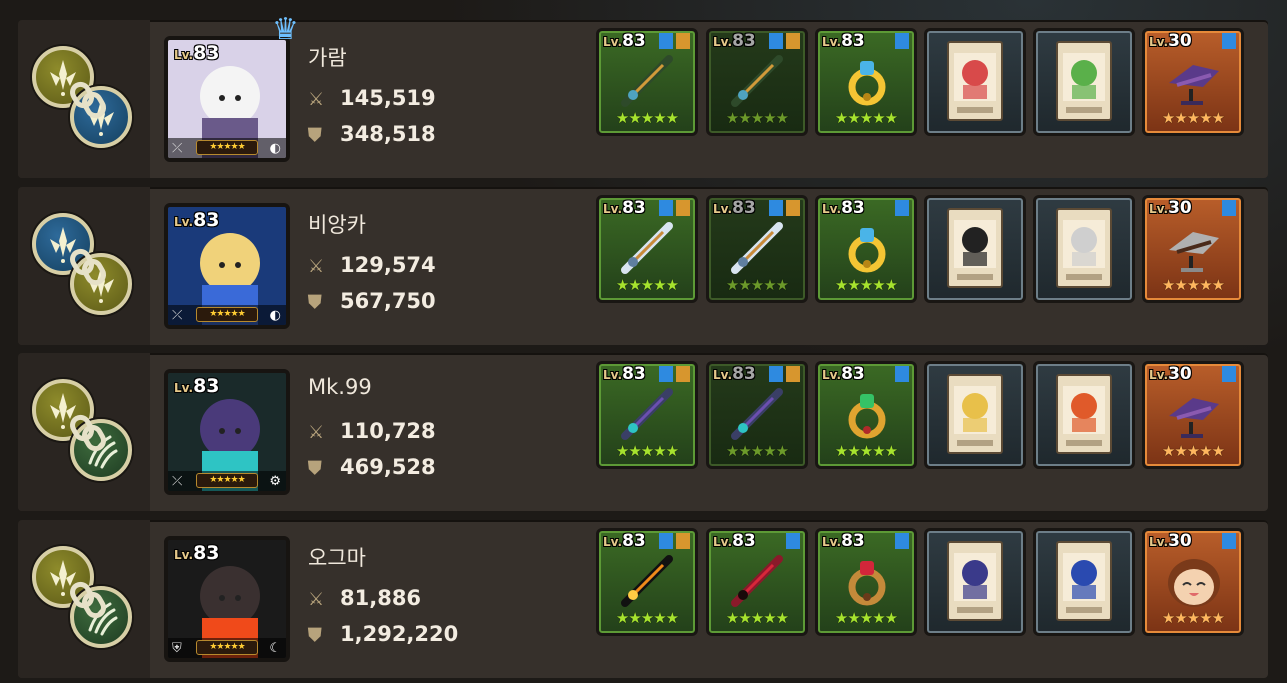 The width and height of the screenshot is (1287, 683). What do you see at coordinates (177, 648) in the screenshot?
I see `shield-icon: ⛨` at bounding box center [177, 648].